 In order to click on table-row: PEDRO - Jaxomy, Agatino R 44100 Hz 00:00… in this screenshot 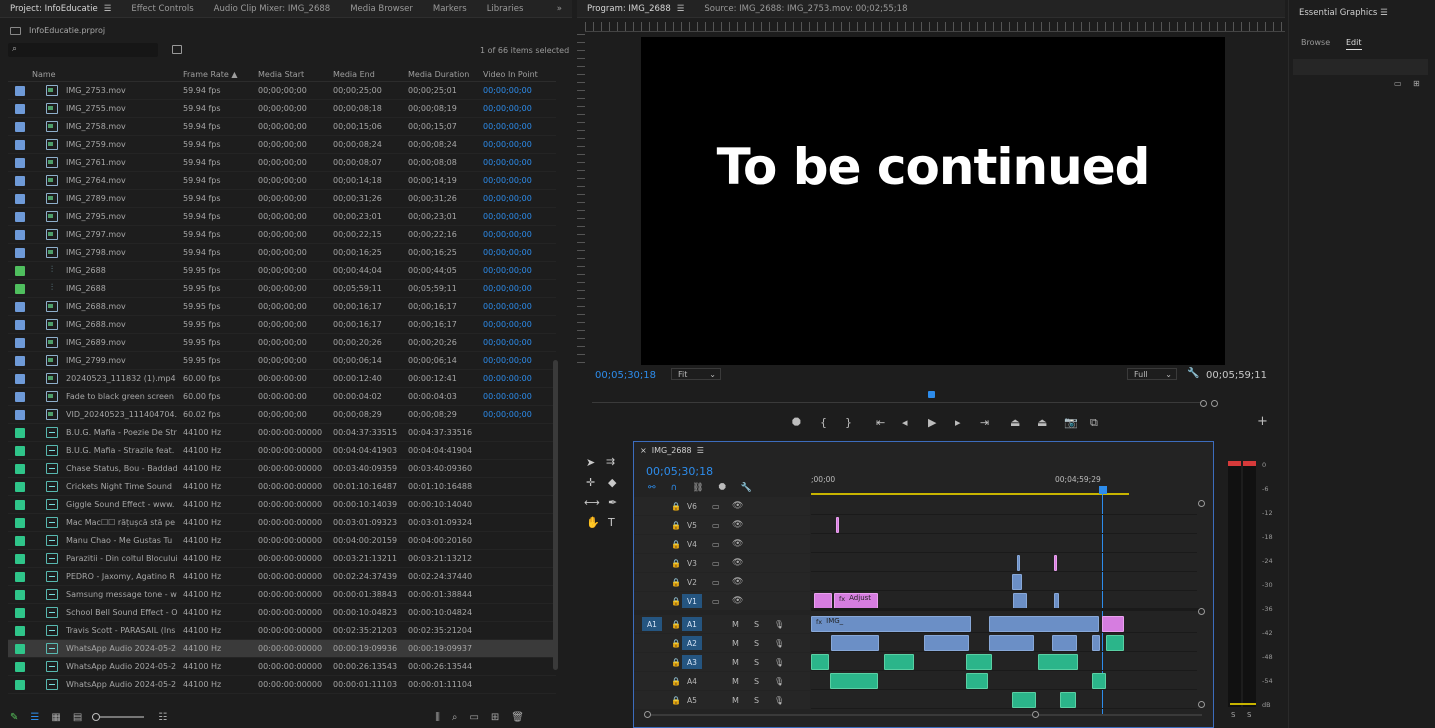, I will do `click(282, 577)`.